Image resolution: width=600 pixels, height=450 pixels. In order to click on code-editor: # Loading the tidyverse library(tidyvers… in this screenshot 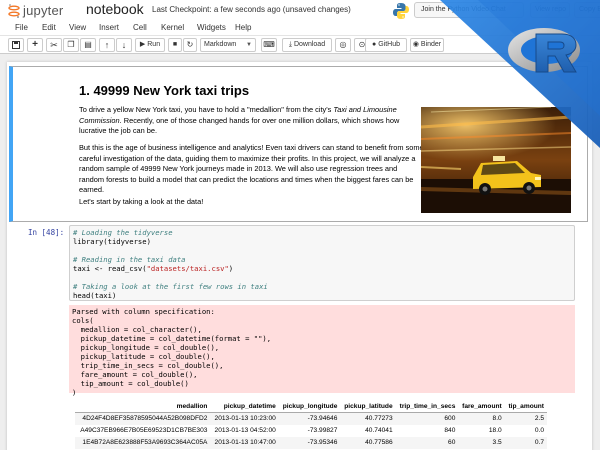, I will do `click(322, 263)`.